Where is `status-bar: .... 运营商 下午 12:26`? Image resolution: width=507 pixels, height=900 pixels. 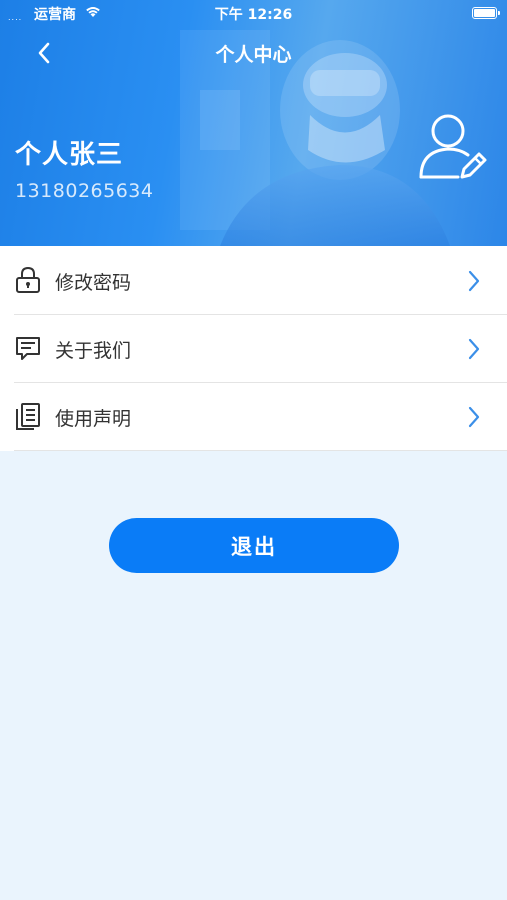
status-bar: .... 运营商 下午 12:26 is located at coordinates (253, 13).